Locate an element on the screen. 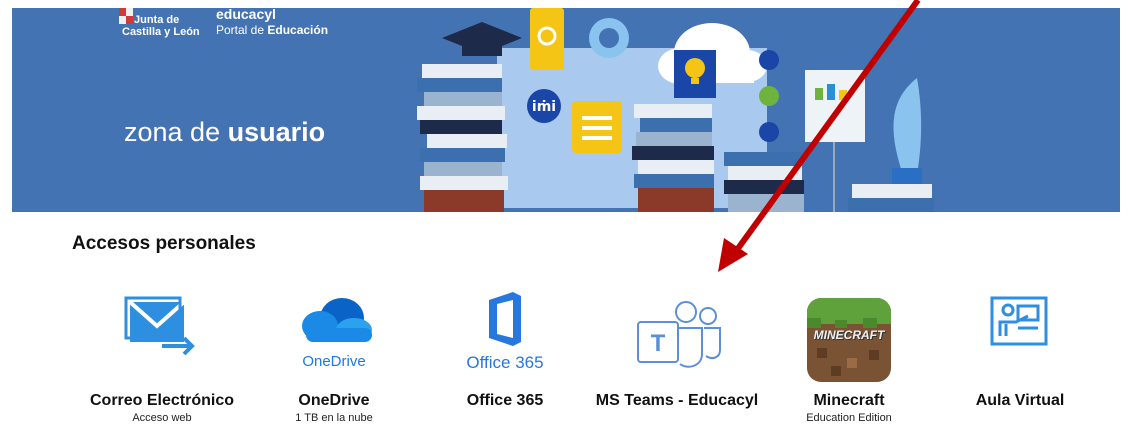 The width and height of the screenshot is (1132, 426). brand-subtitle: Portal de Educación is located at coordinates (272, 30).